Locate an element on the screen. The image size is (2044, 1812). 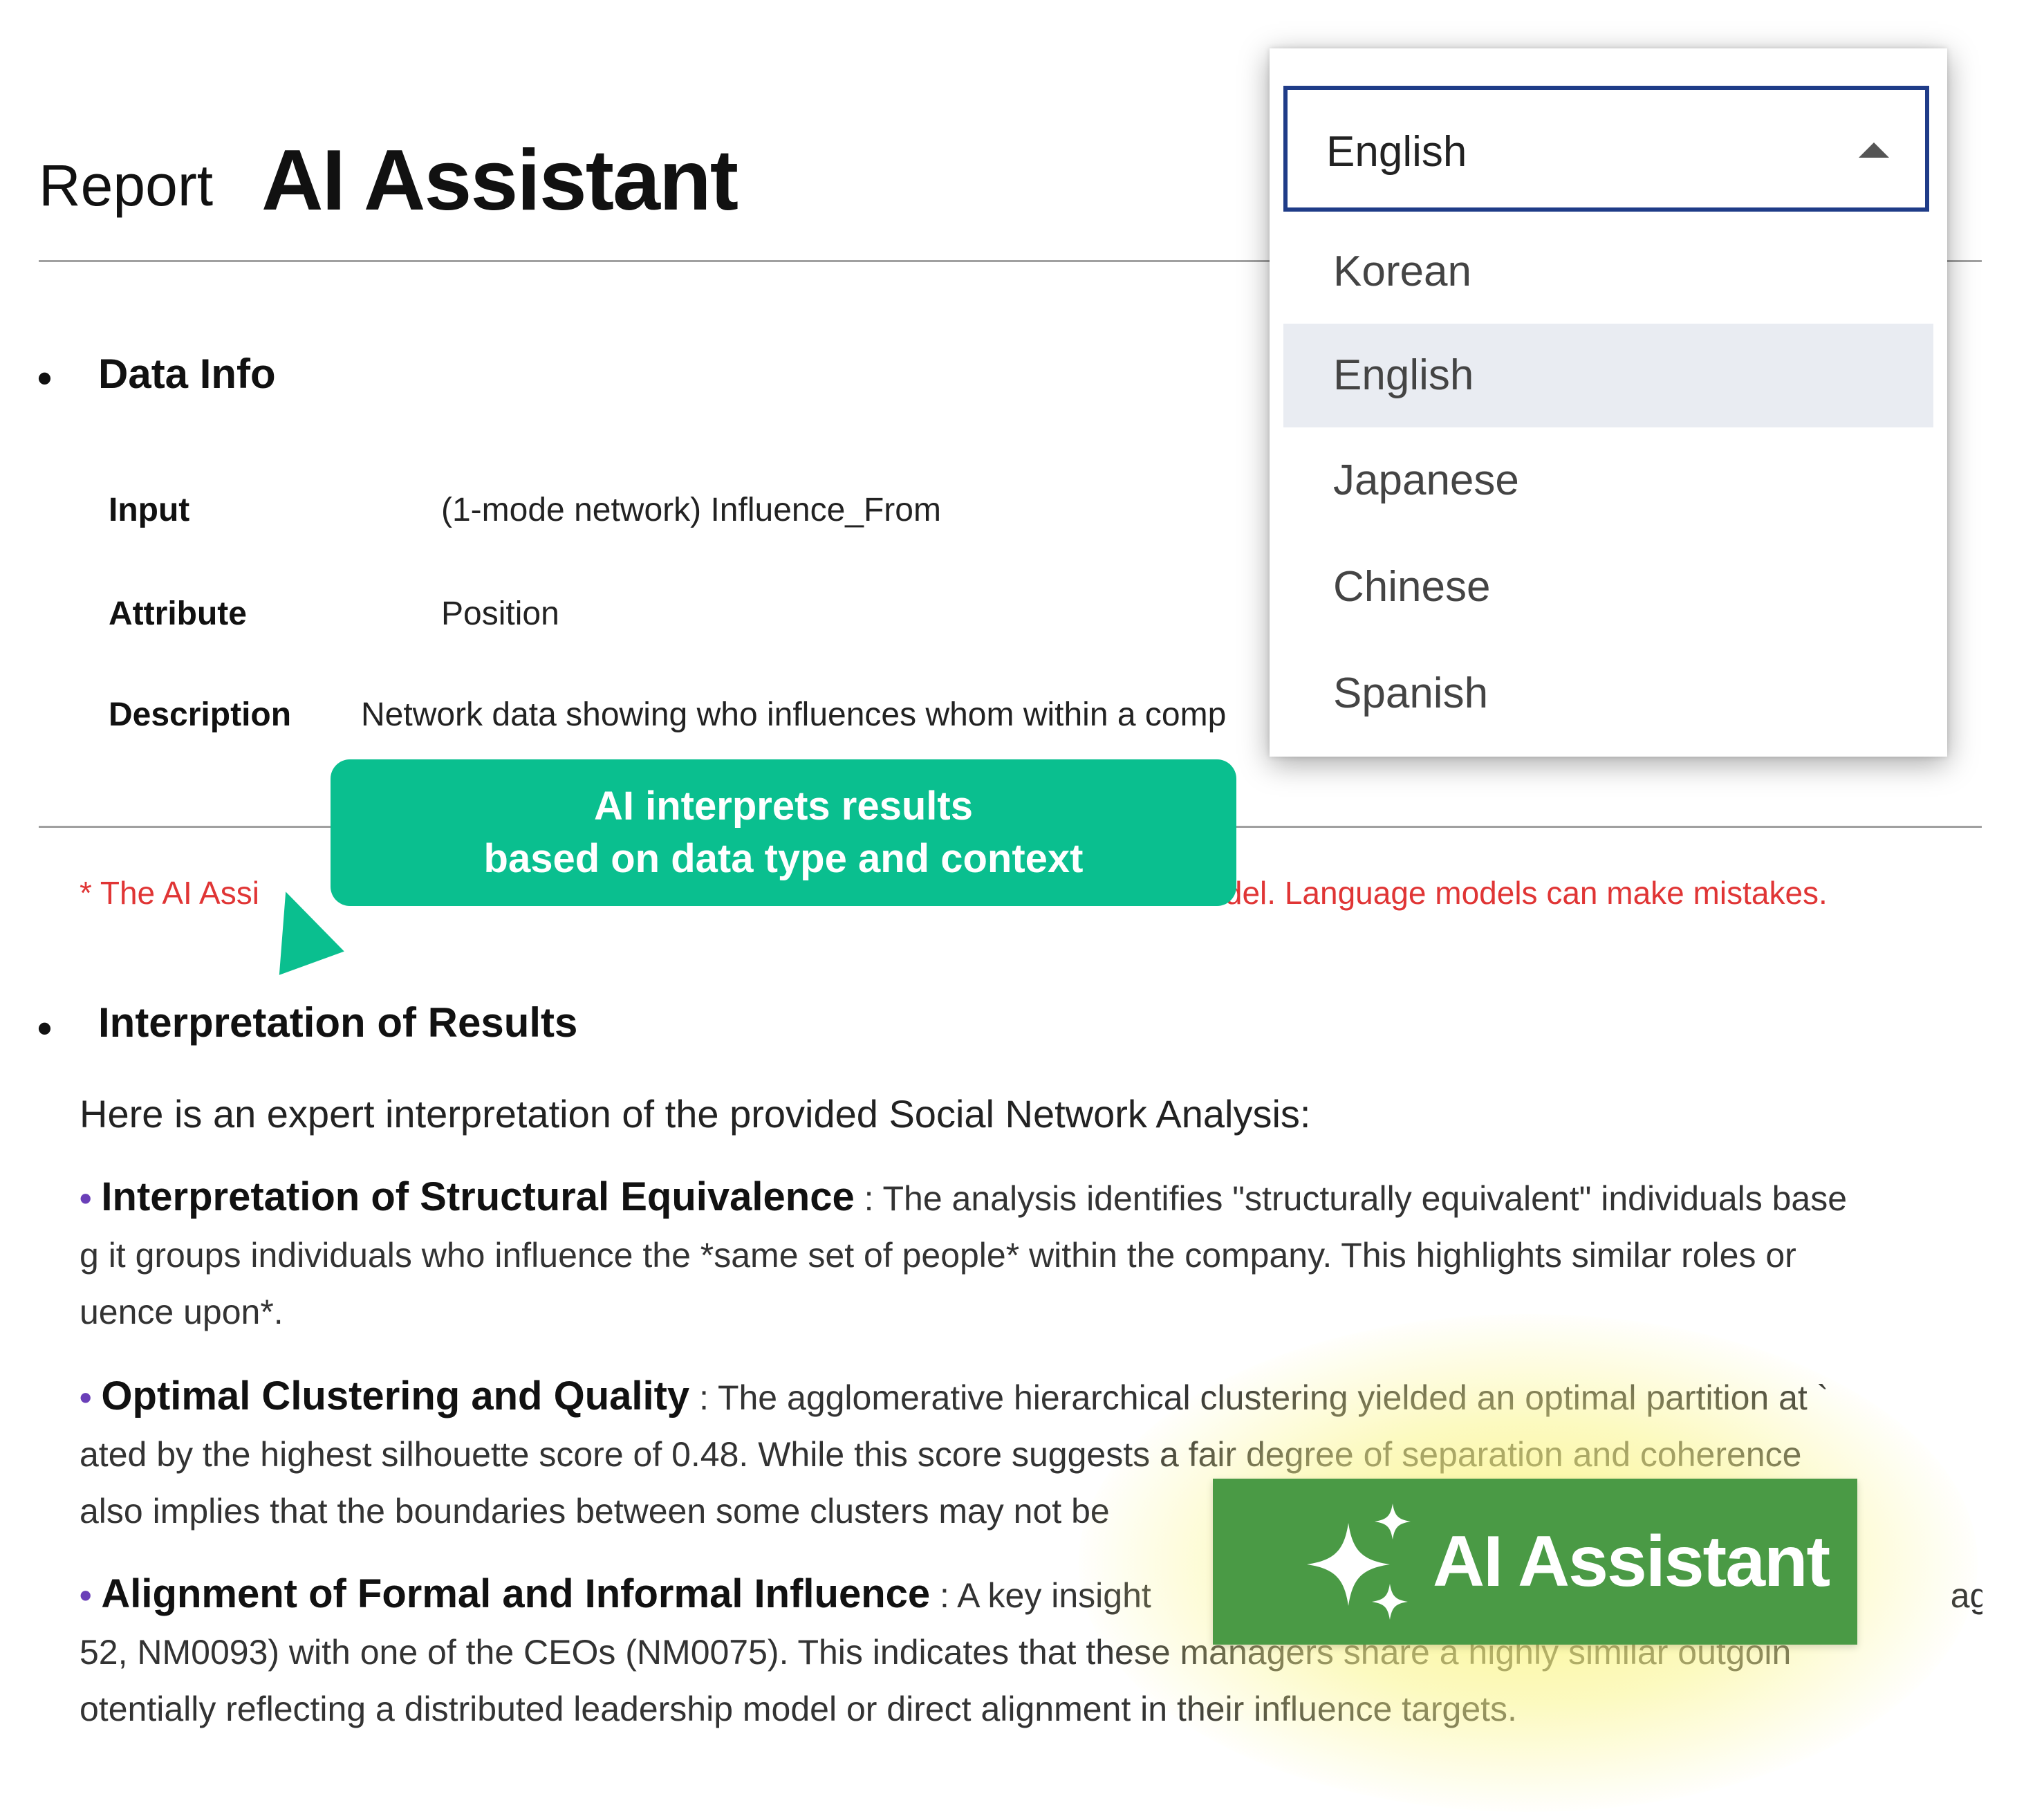
item-heading: Optimal Clustering and Quality is located at coordinates (395, 1396).